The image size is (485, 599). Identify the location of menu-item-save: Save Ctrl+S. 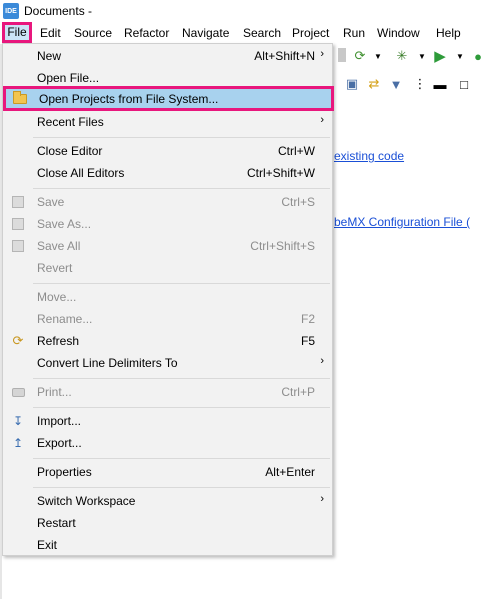
(167, 202).